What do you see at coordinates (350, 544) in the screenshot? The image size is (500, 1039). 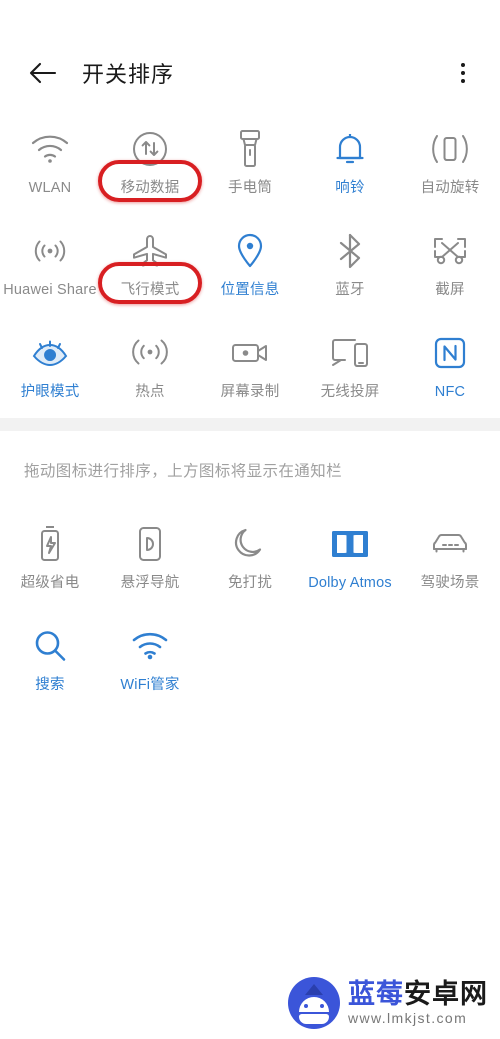 I see `dolby-atmos-icon` at bounding box center [350, 544].